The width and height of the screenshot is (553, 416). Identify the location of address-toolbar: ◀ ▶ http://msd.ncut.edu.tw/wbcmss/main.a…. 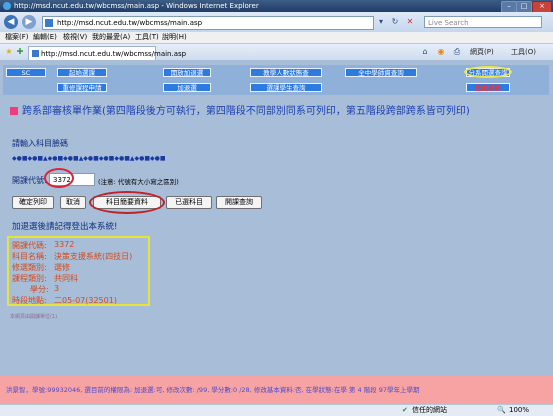
(276, 22).